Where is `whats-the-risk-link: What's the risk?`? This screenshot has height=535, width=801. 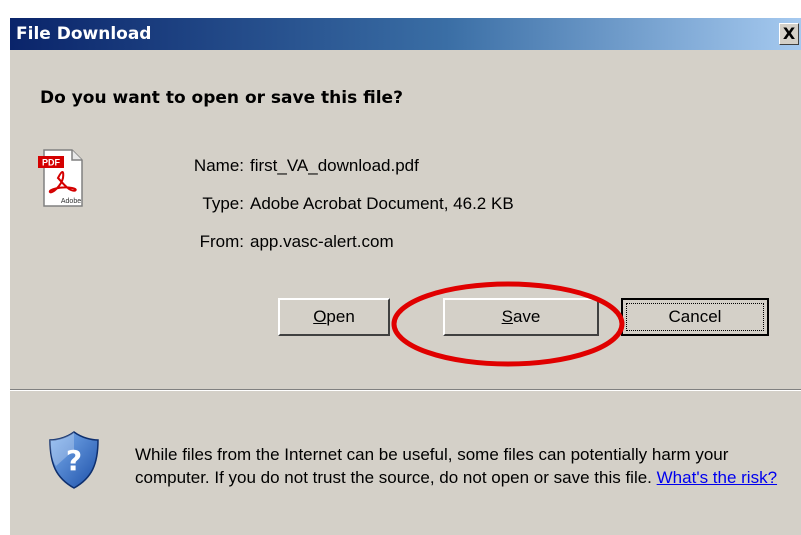 whats-the-risk-link: What's the risk? is located at coordinates (717, 477).